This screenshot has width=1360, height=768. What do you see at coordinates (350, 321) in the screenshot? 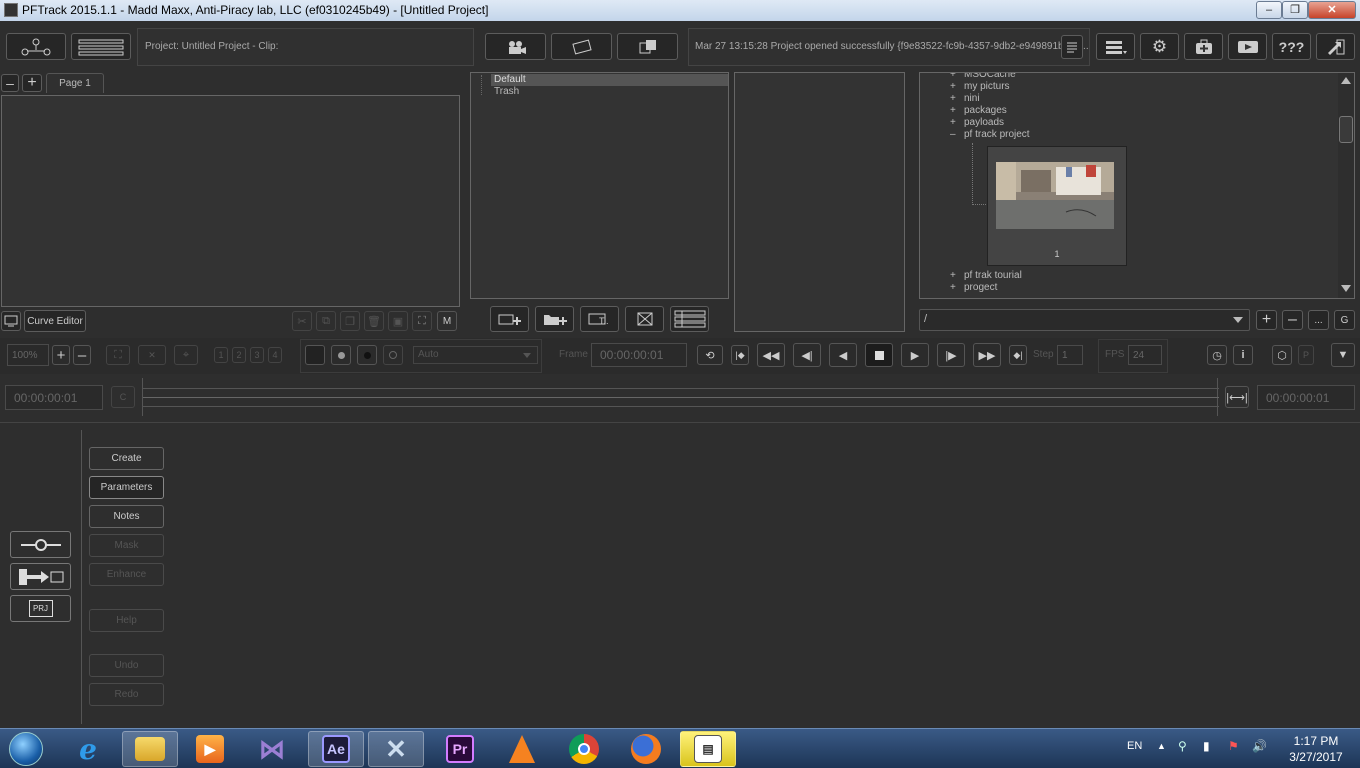
I see `paste-node-button: ❐` at bounding box center [350, 321].